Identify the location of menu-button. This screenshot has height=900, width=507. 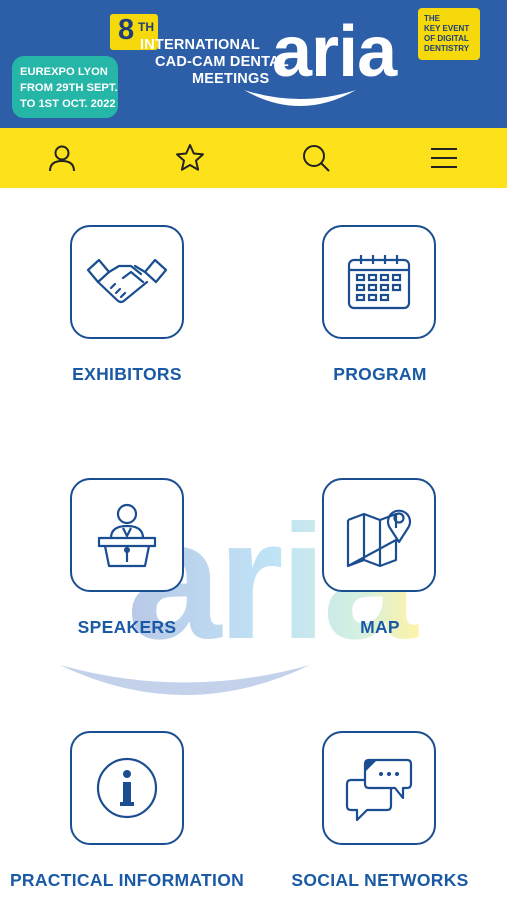
(444, 158).